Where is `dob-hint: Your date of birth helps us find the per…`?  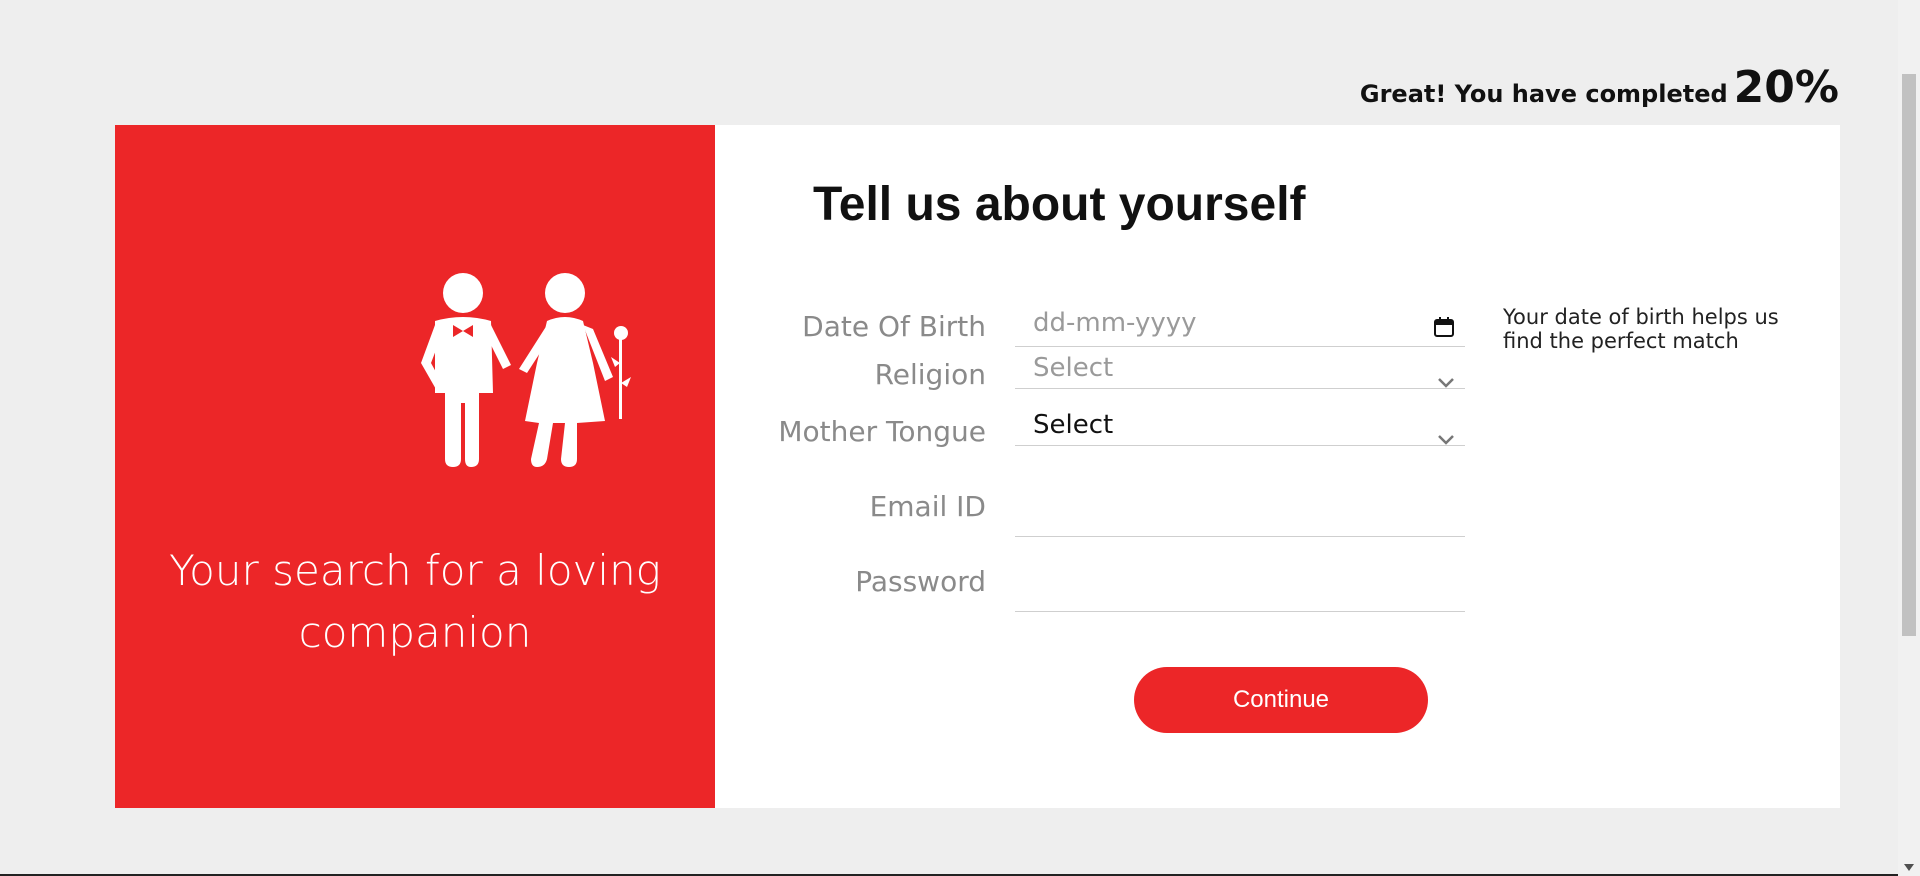 dob-hint: Your date of birth helps us find the per… is located at coordinates (1641, 329).